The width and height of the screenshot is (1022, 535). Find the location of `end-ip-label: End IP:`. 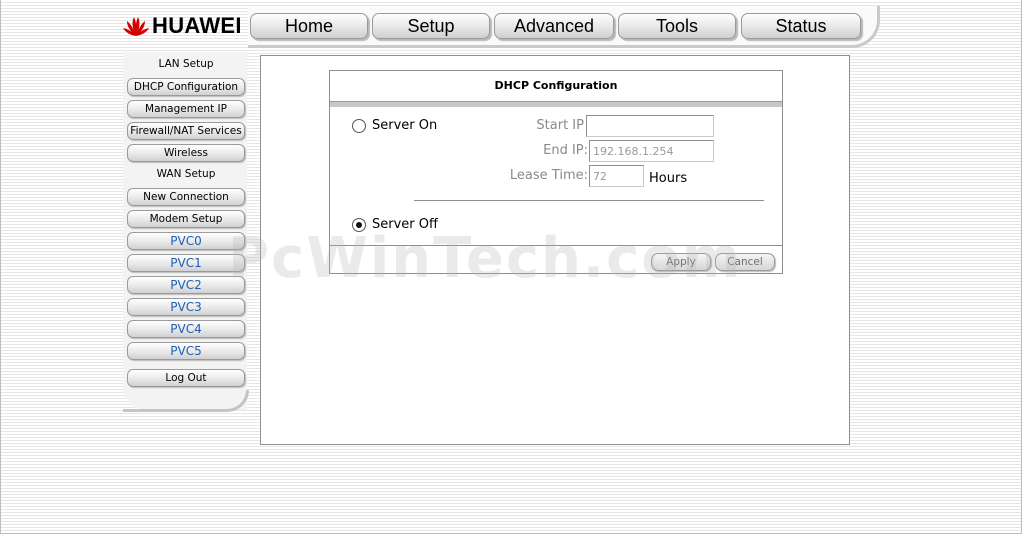

end-ip-label: End IP: is located at coordinates (565, 150).